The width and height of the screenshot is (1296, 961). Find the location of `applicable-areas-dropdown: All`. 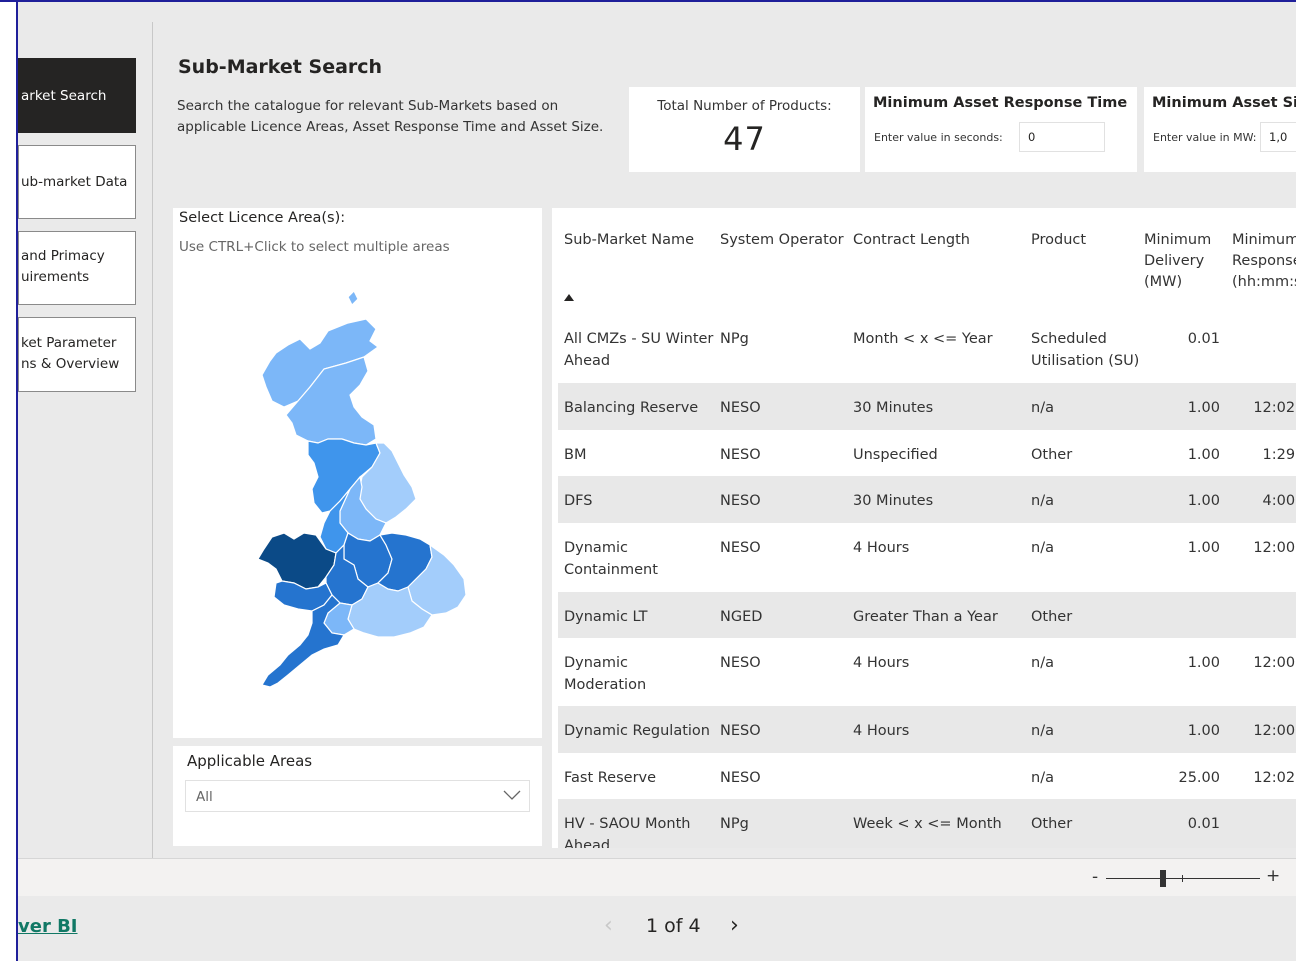

applicable-areas-dropdown: All is located at coordinates (357, 796).